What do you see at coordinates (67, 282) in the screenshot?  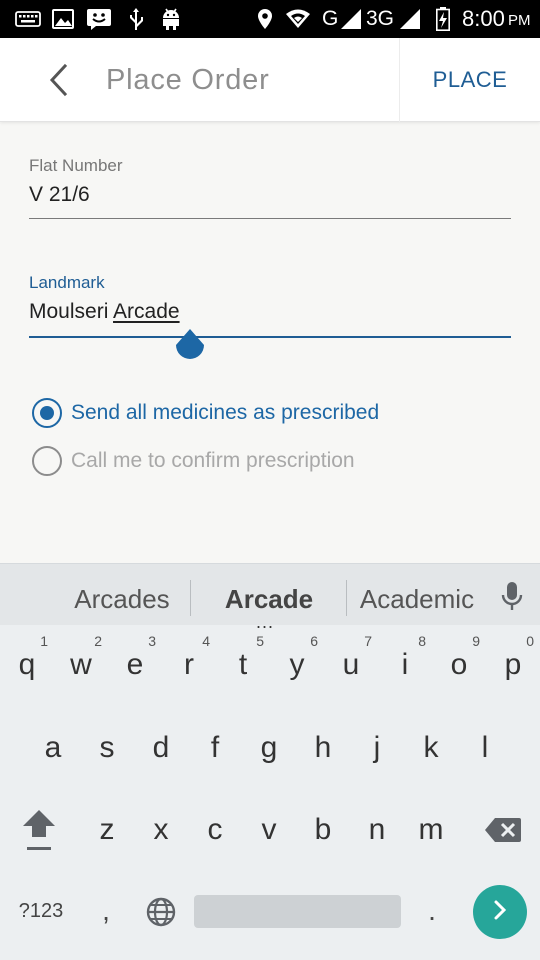 I see `landmark-label: Landmark` at bounding box center [67, 282].